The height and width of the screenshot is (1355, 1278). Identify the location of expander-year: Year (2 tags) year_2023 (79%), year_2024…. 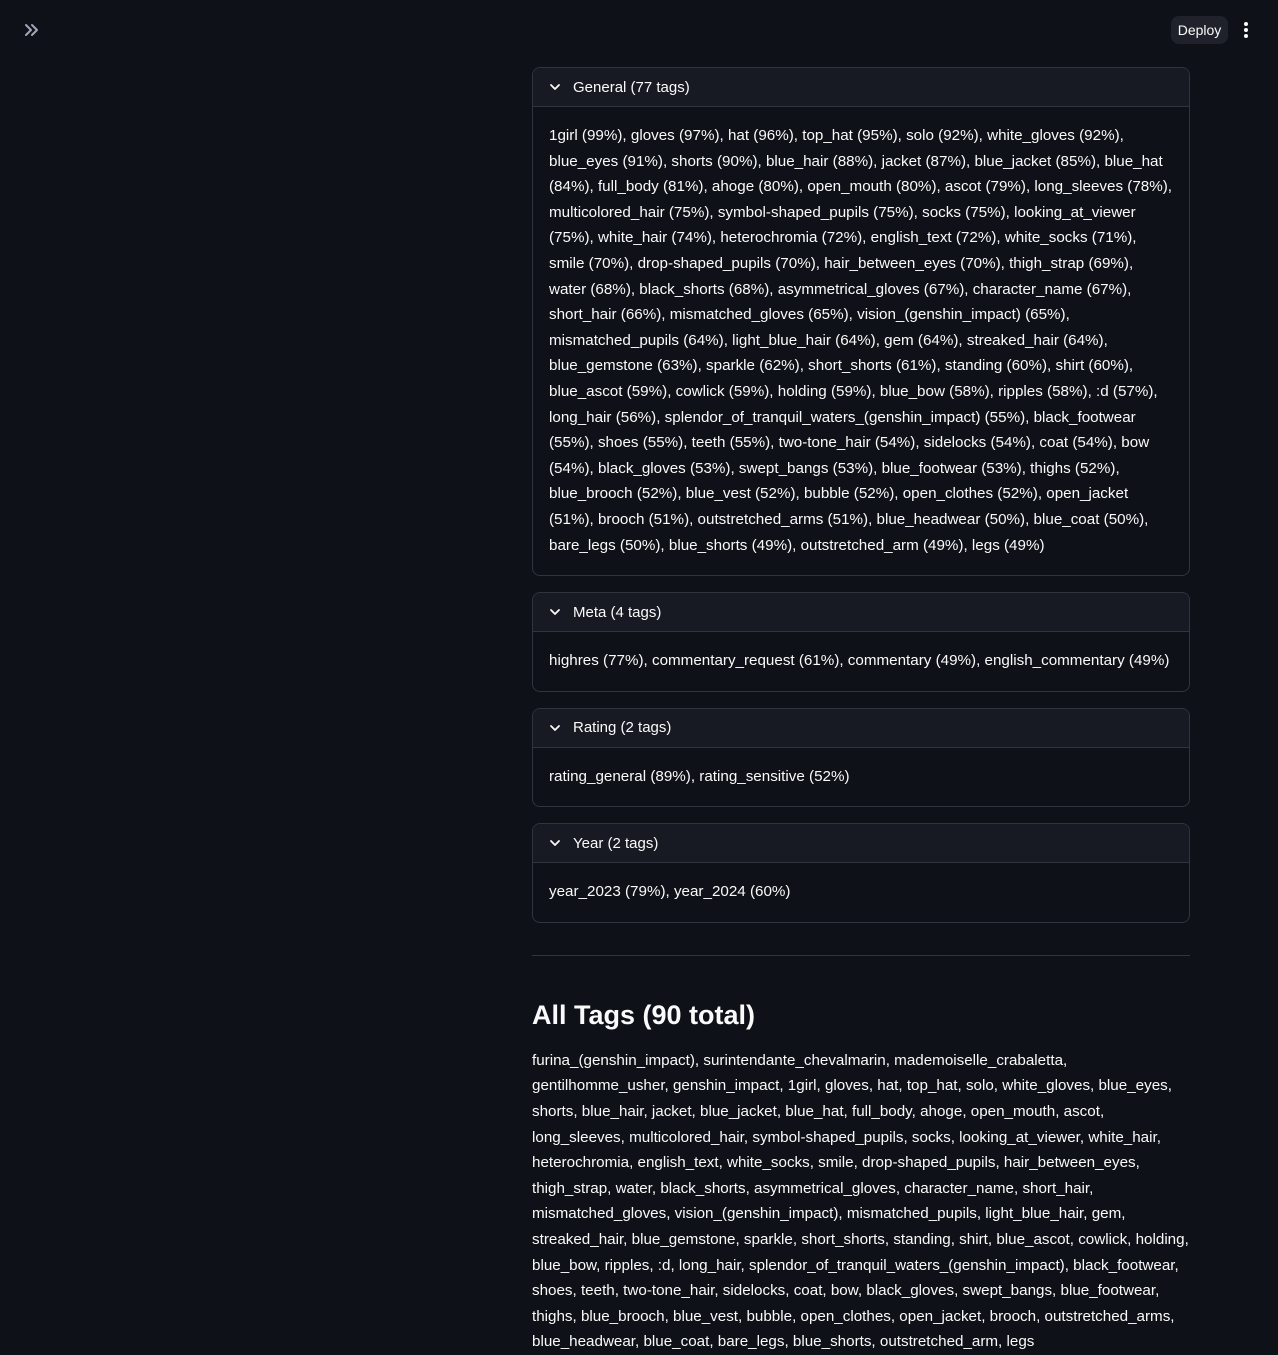
(861, 873).